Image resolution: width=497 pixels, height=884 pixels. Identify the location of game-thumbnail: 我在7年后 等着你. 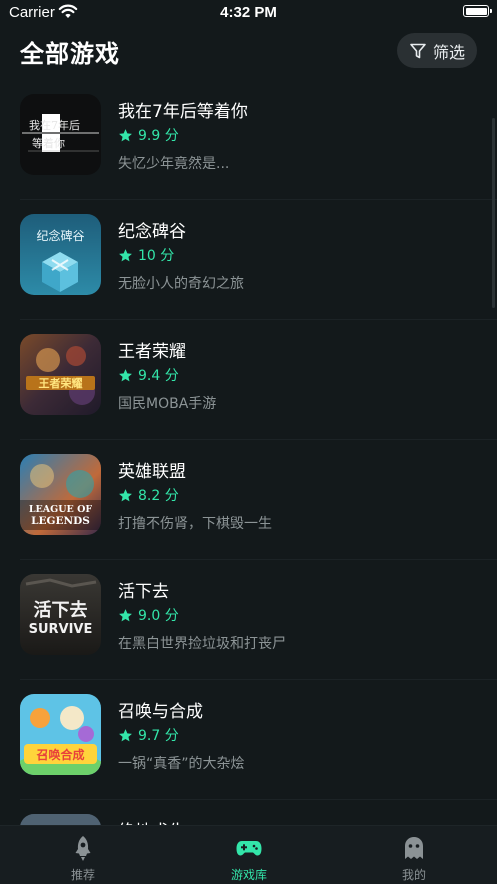
(60, 134).